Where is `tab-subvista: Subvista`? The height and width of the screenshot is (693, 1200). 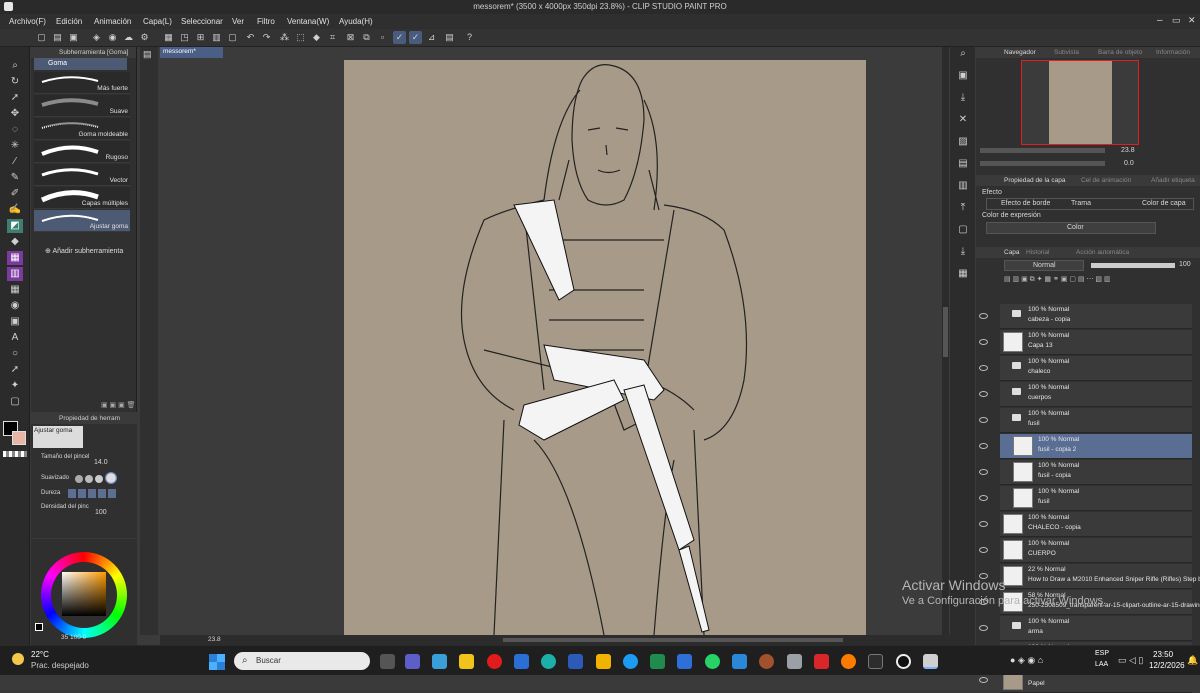
tab-subvista: Subvista is located at coordinates (1066, 52).